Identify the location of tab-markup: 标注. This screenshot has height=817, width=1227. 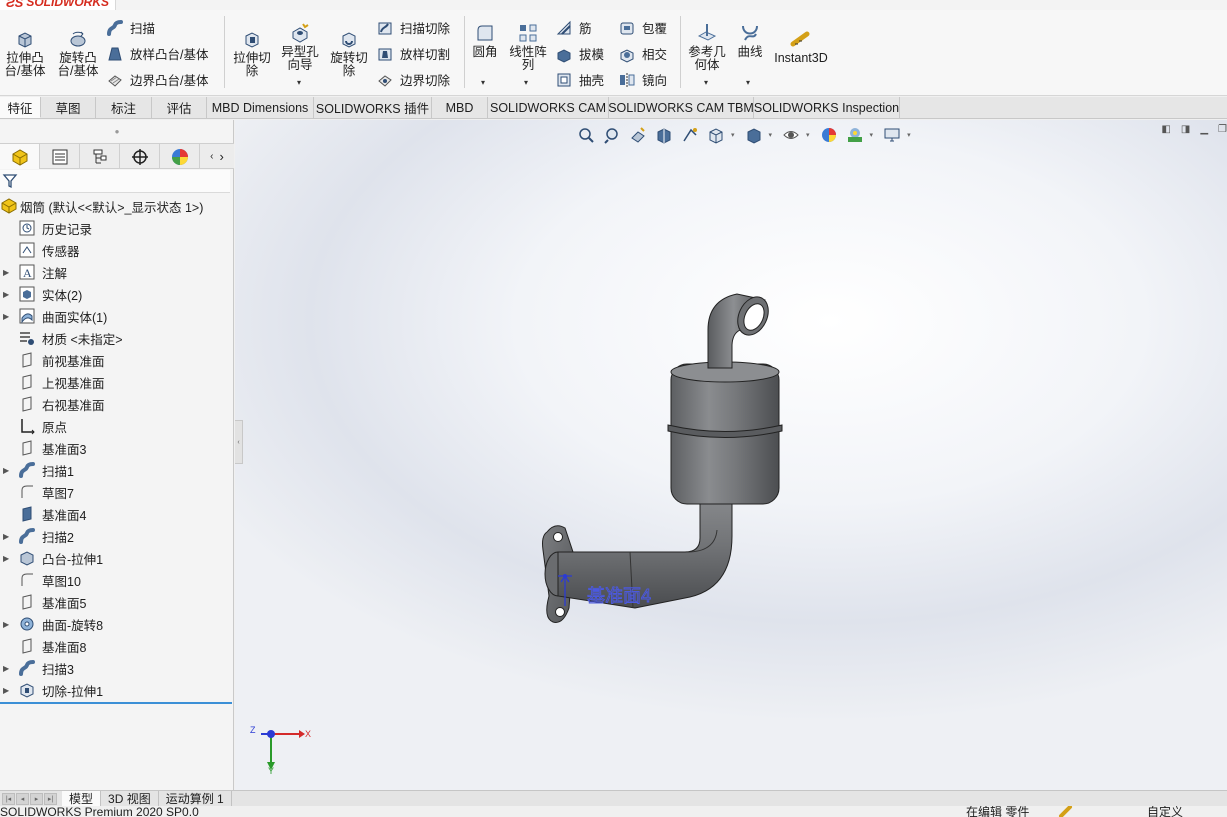
(124, 107).